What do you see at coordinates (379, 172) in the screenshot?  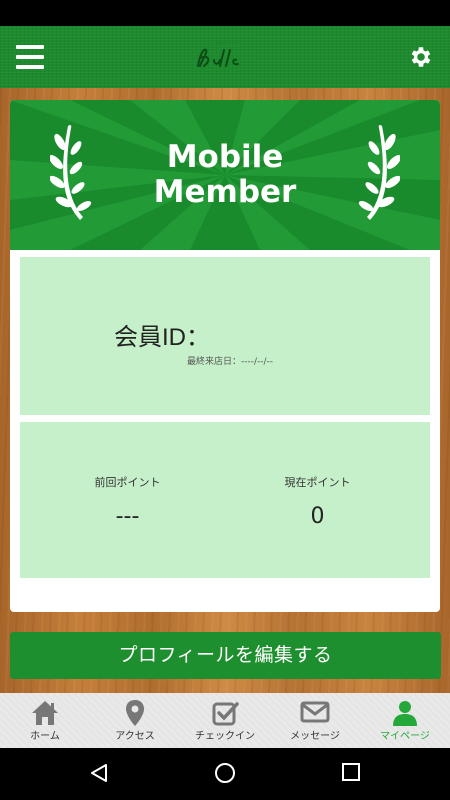 I see `laurel-right-icon` at bounding box center [379, 172].